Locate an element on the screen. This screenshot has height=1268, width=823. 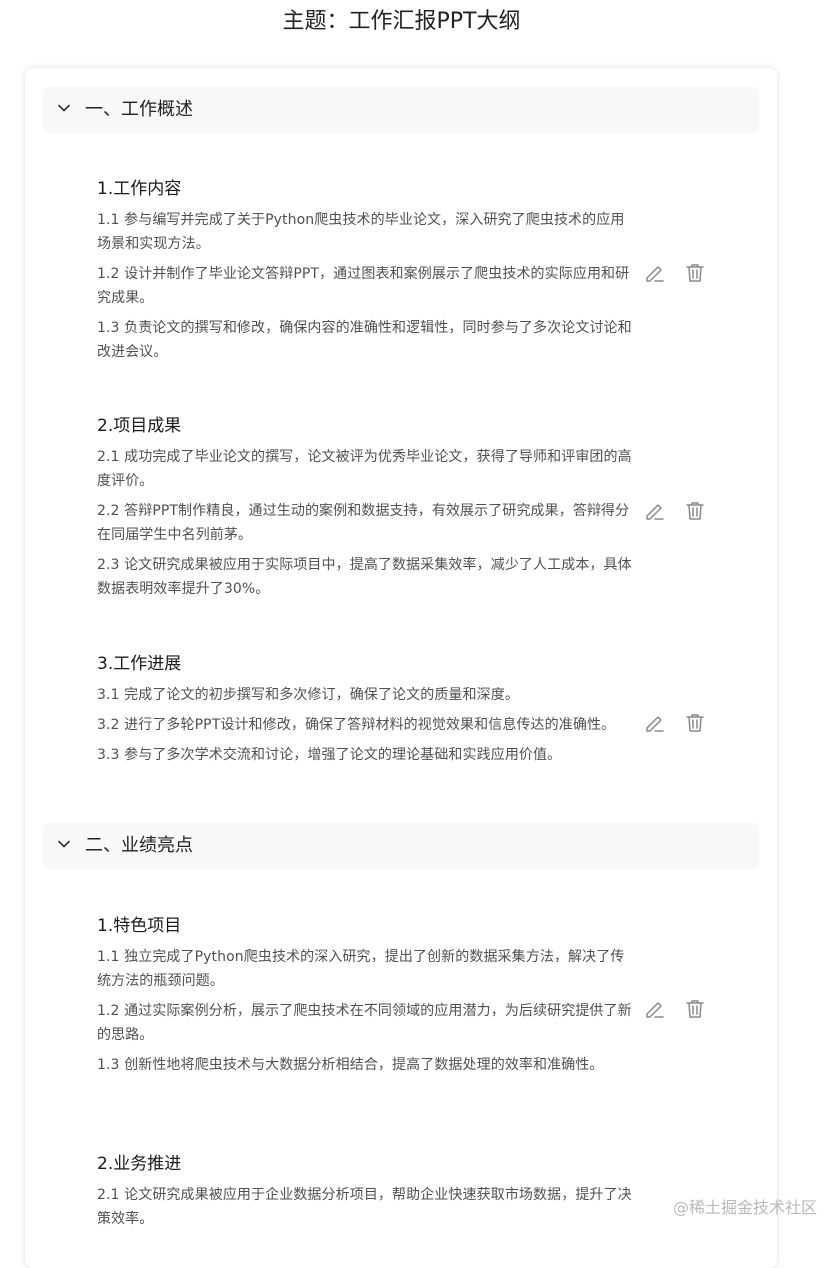
item-line: 3.3 参与了多次学术交流和讨论，增强了论文的理论基础和实践应用价值。 is located at coordinates (329, 755).